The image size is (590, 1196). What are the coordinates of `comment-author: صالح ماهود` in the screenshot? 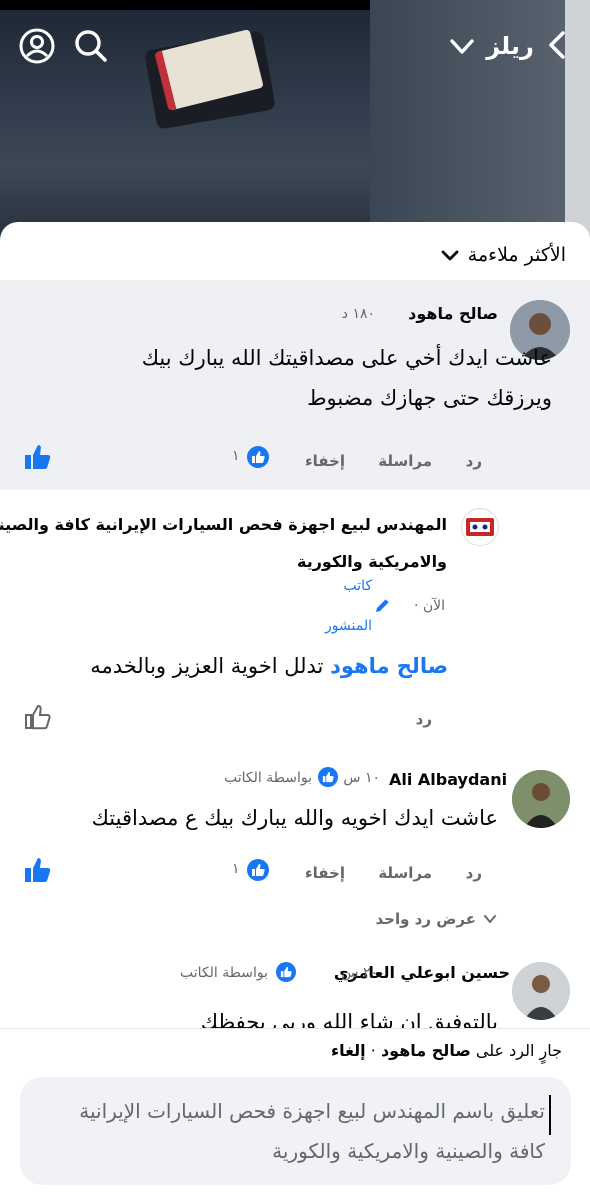 It's located at (453, 313).